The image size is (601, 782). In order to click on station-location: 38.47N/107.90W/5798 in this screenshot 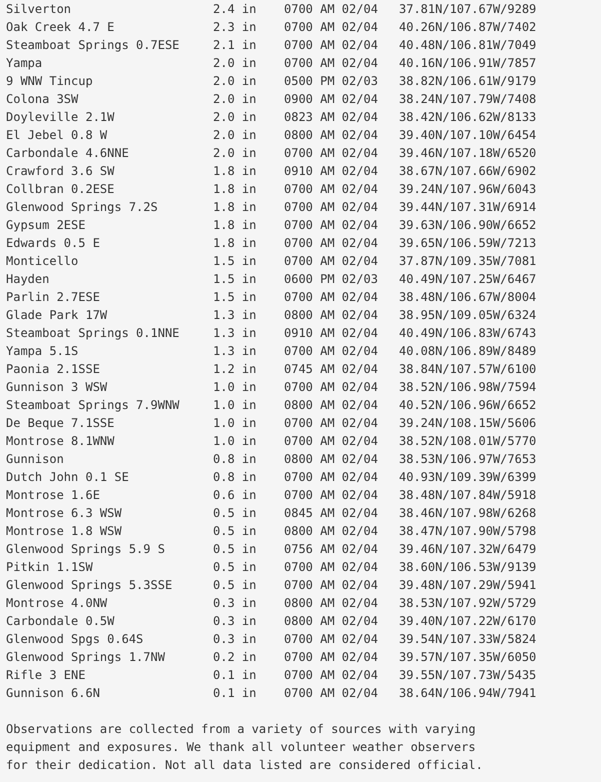, I will do `click(467, 531)`.